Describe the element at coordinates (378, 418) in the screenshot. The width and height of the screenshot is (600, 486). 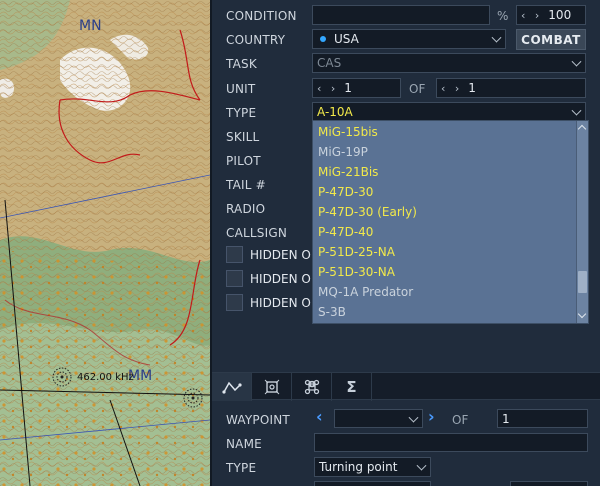
I see `waypoint-select` at that location.